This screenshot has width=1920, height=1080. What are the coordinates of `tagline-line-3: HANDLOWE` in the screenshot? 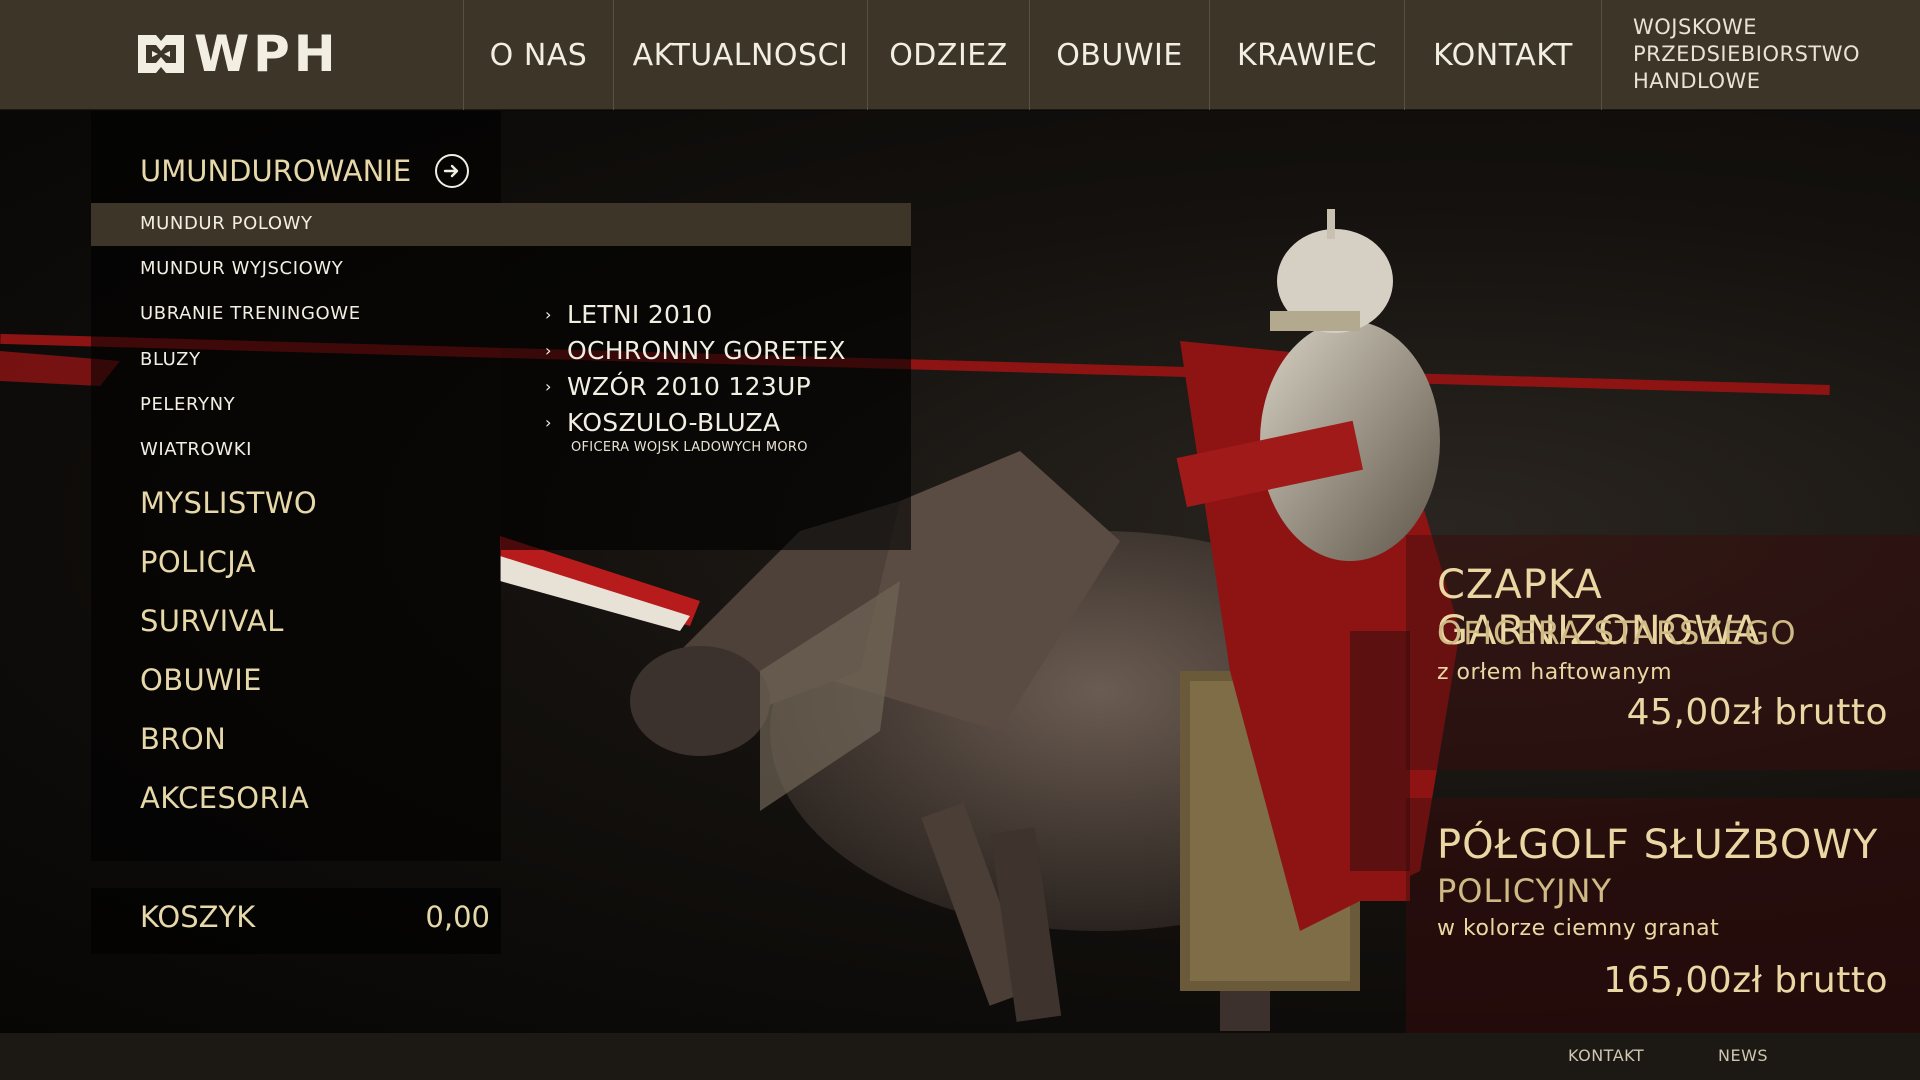 It's located at (1697, 81).